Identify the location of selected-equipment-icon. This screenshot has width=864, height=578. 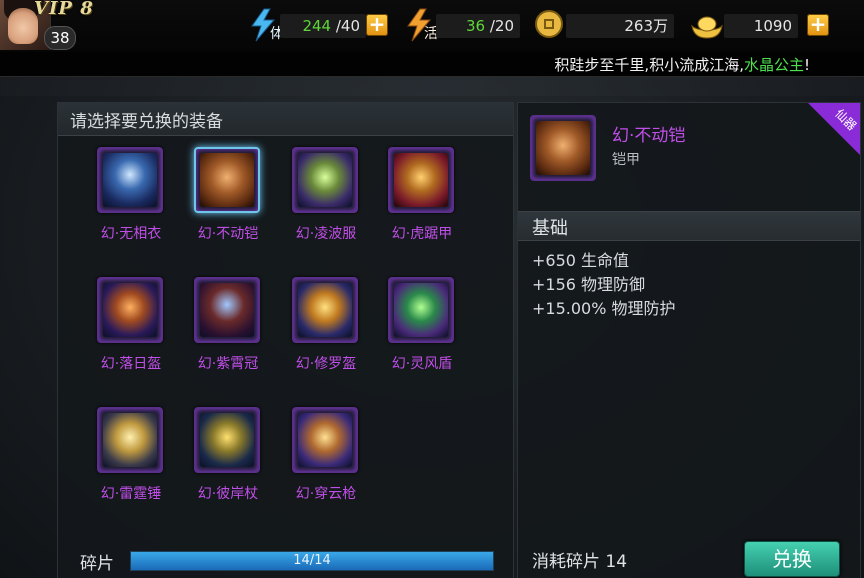
(563, 148).